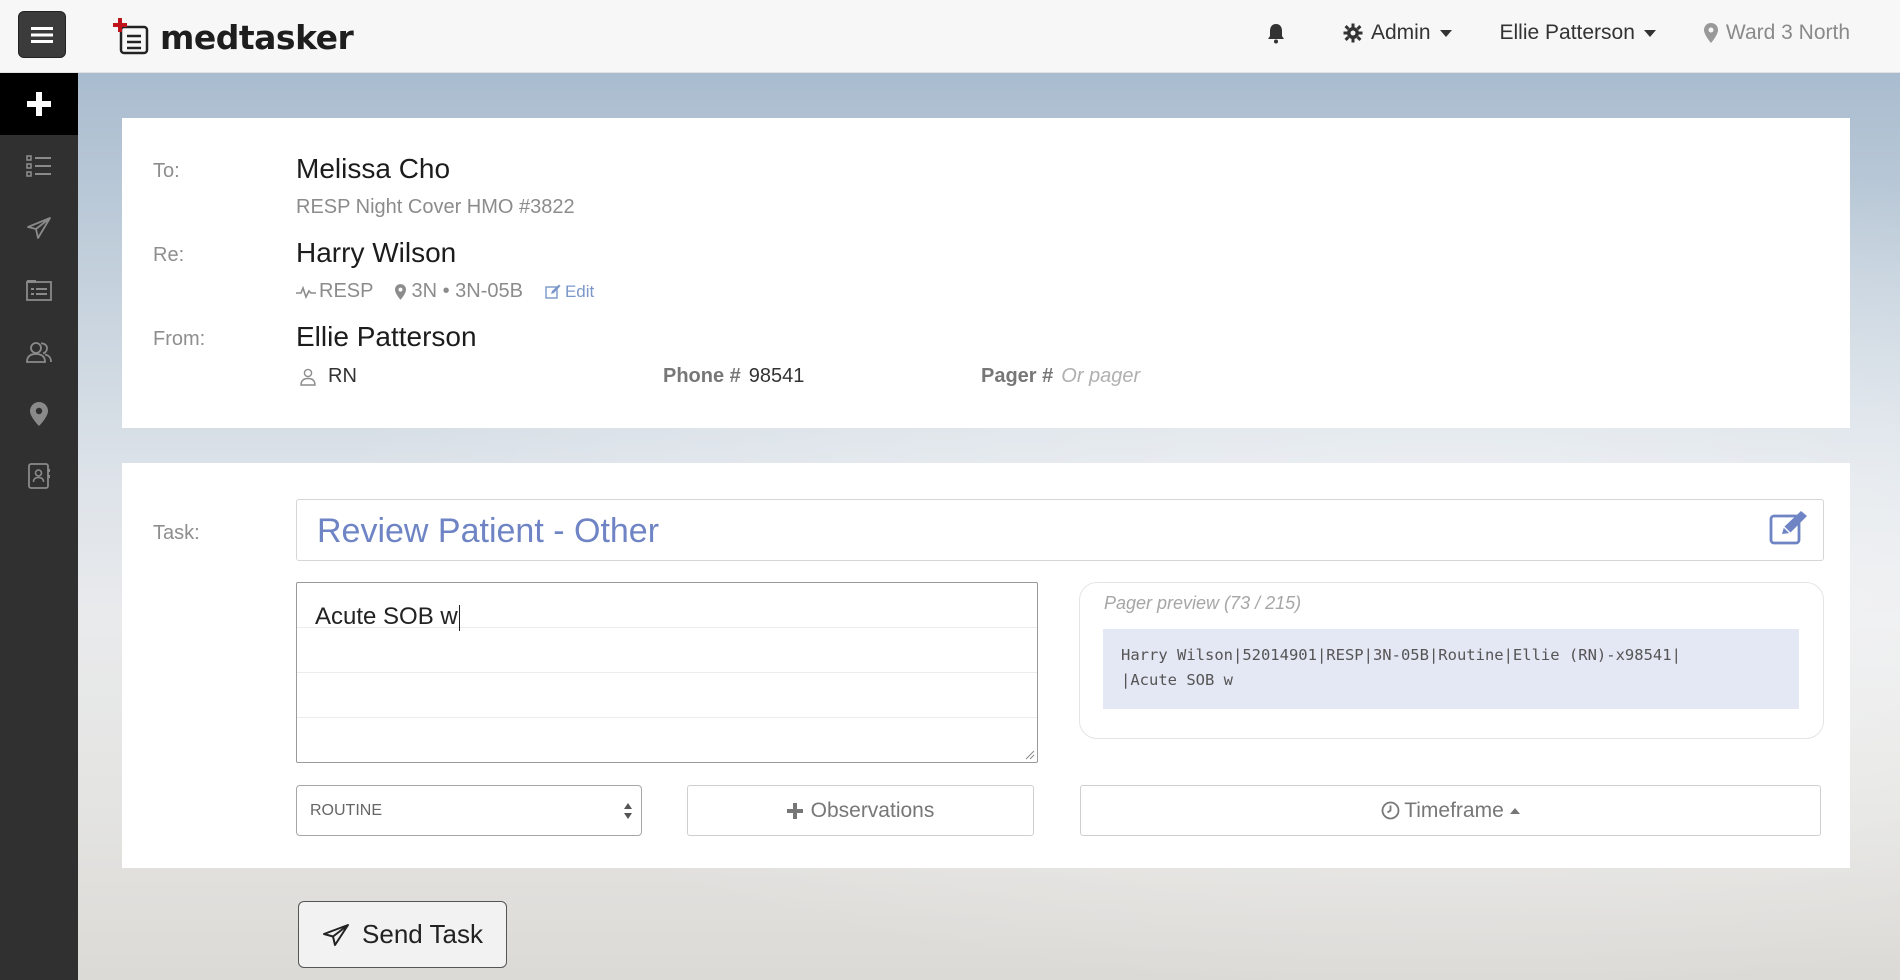 The image size is (1900, 980). I want to click on location-icon, so click(39, 414).